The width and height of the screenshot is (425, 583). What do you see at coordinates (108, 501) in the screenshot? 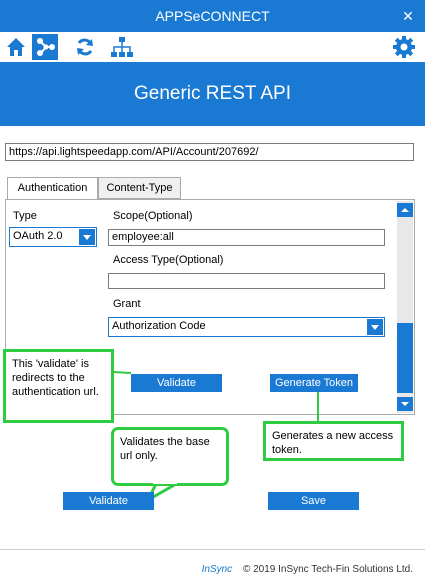
I see `validate-button: Validate` at bounding box center [108, 501].